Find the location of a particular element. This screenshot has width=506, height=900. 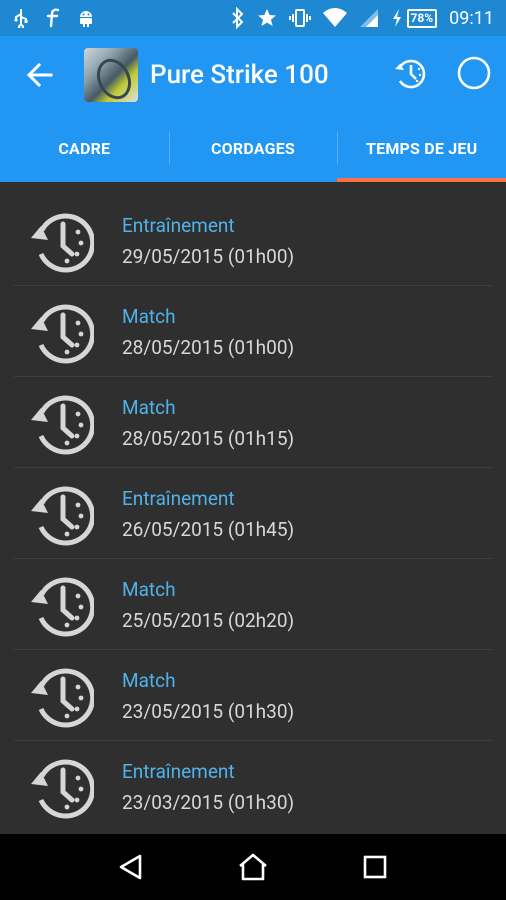

signal-icon is located at coordinates (369, 18).